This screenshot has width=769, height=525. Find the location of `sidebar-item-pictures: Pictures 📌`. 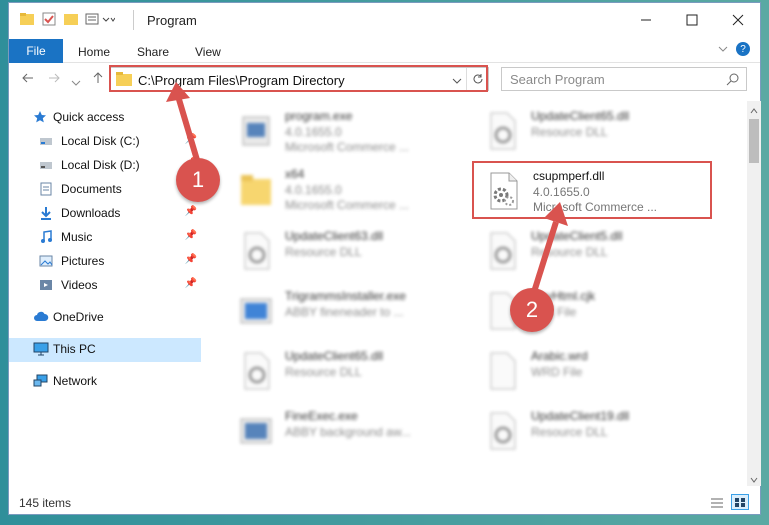

sidebar-item-pictures: Pictures 📌 is located at coordinates (105, 261).